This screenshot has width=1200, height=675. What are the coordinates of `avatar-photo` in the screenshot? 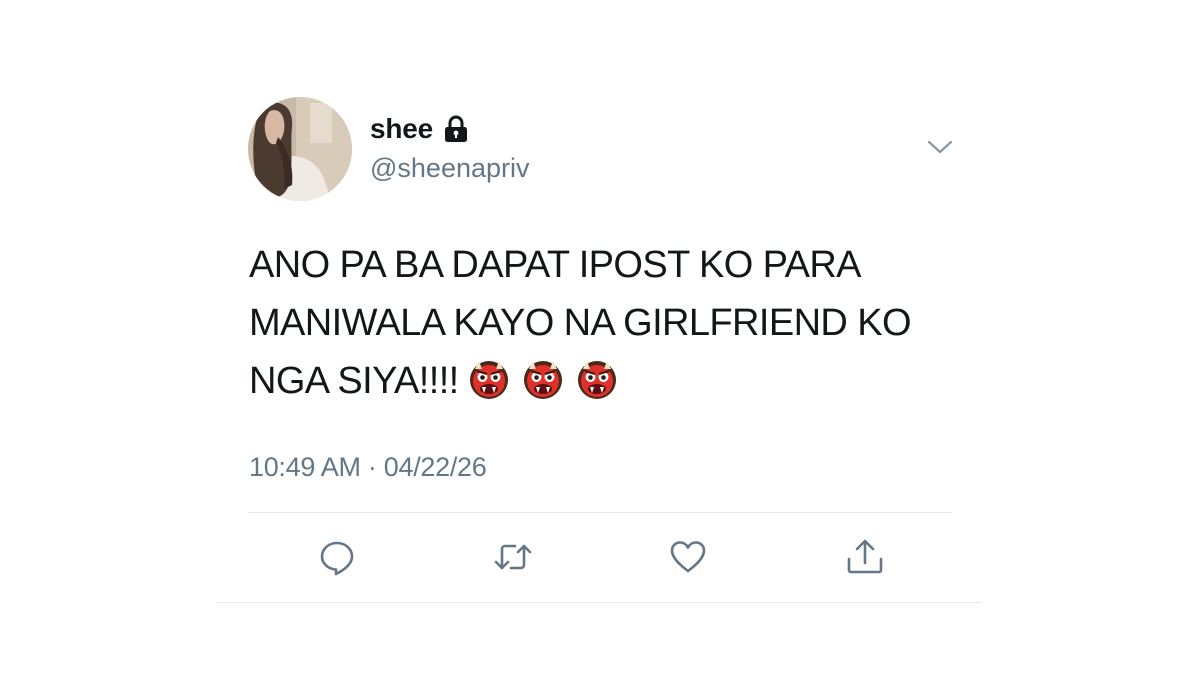 It's located at (300, 149).